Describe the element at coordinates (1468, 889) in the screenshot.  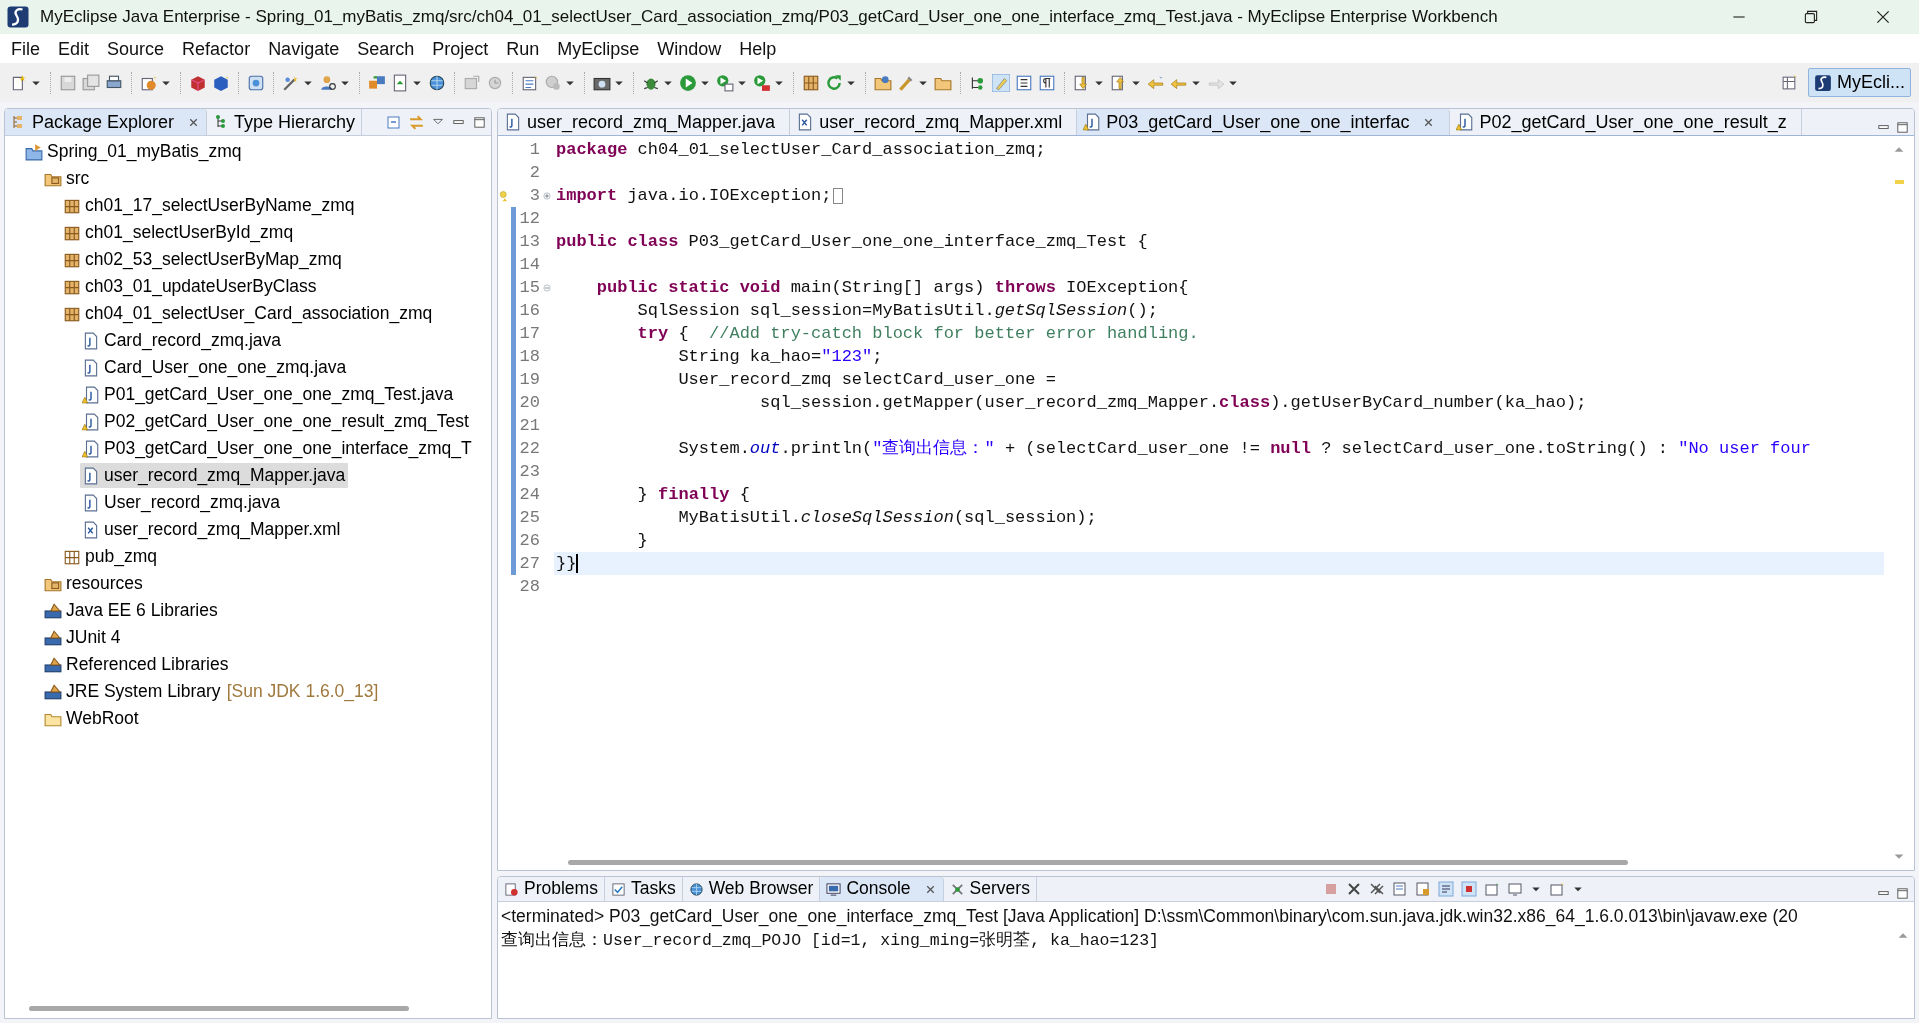
I see `console-output-icon` at that location.